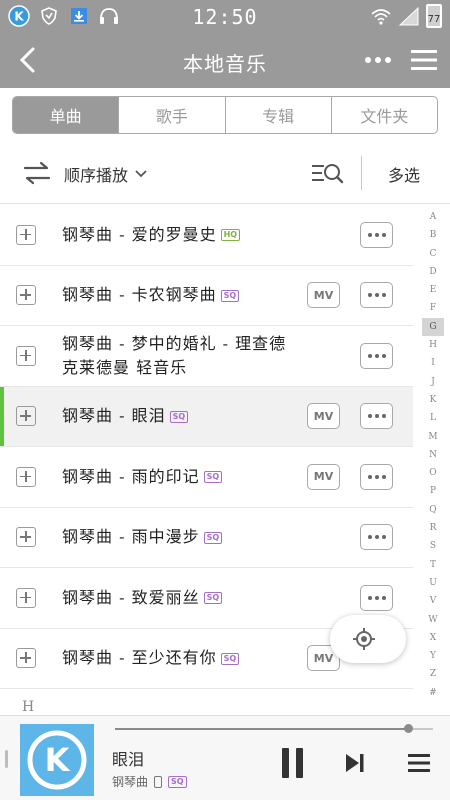  What do you see at coordinates (433, 400) in the screenshot?
I see `index-letter-k: K` at bounding box center [433, 400].